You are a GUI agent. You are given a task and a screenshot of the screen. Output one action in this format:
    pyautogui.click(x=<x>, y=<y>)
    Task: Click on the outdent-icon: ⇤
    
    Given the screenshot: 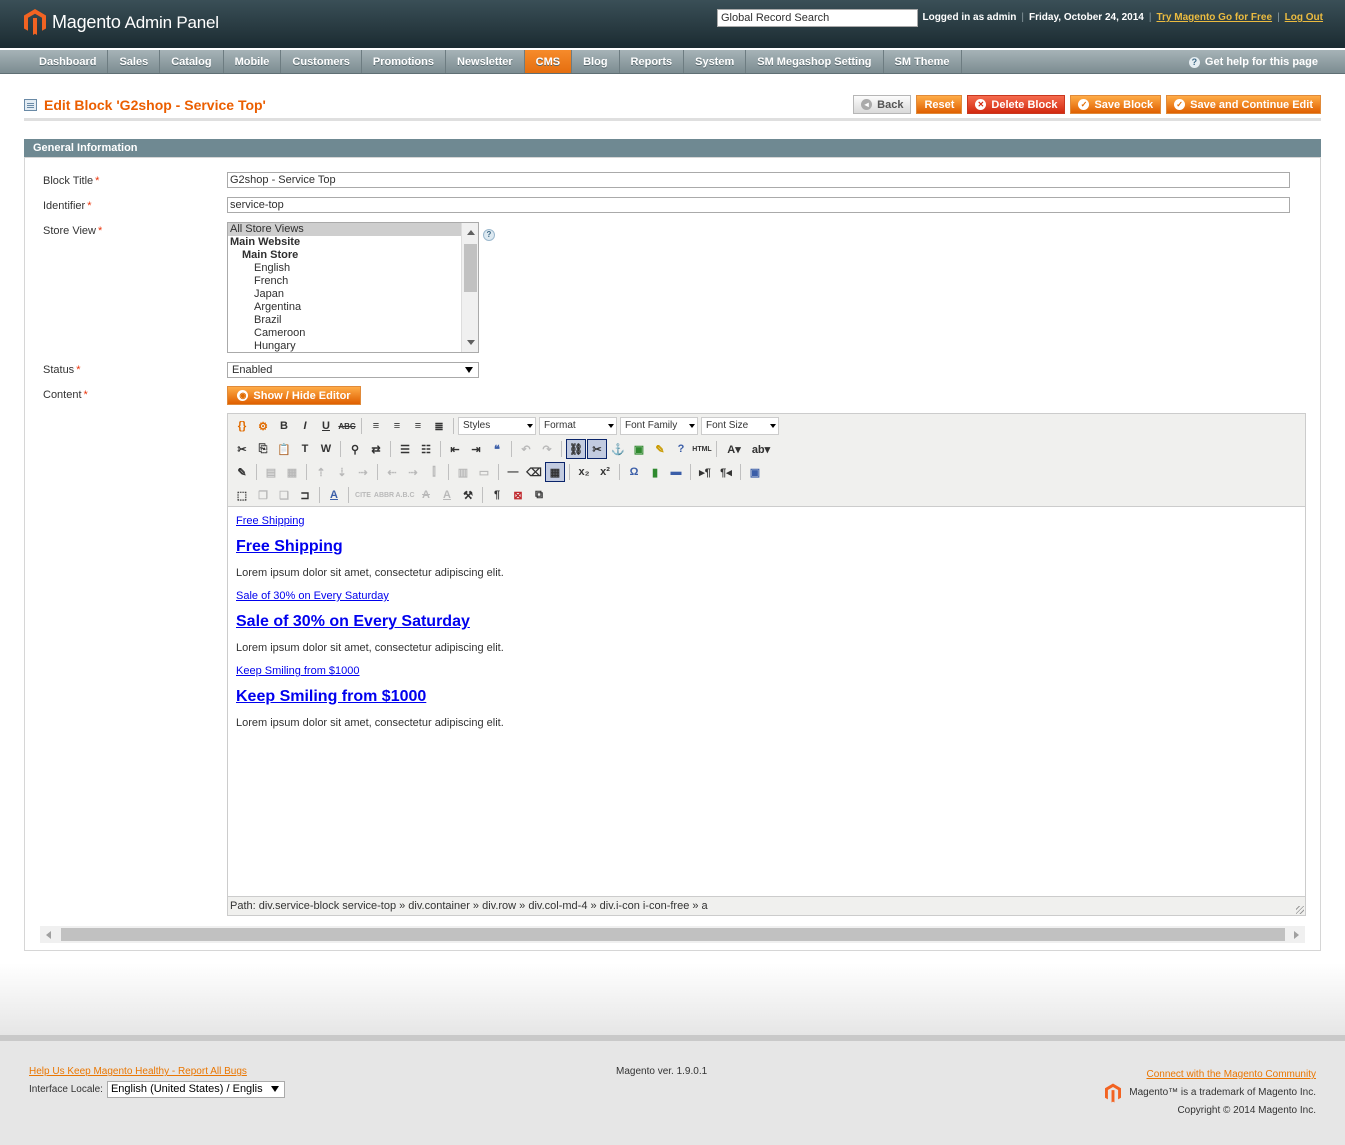 What is the action you would take?
    pyautogui.click(x=455, y=449)
    